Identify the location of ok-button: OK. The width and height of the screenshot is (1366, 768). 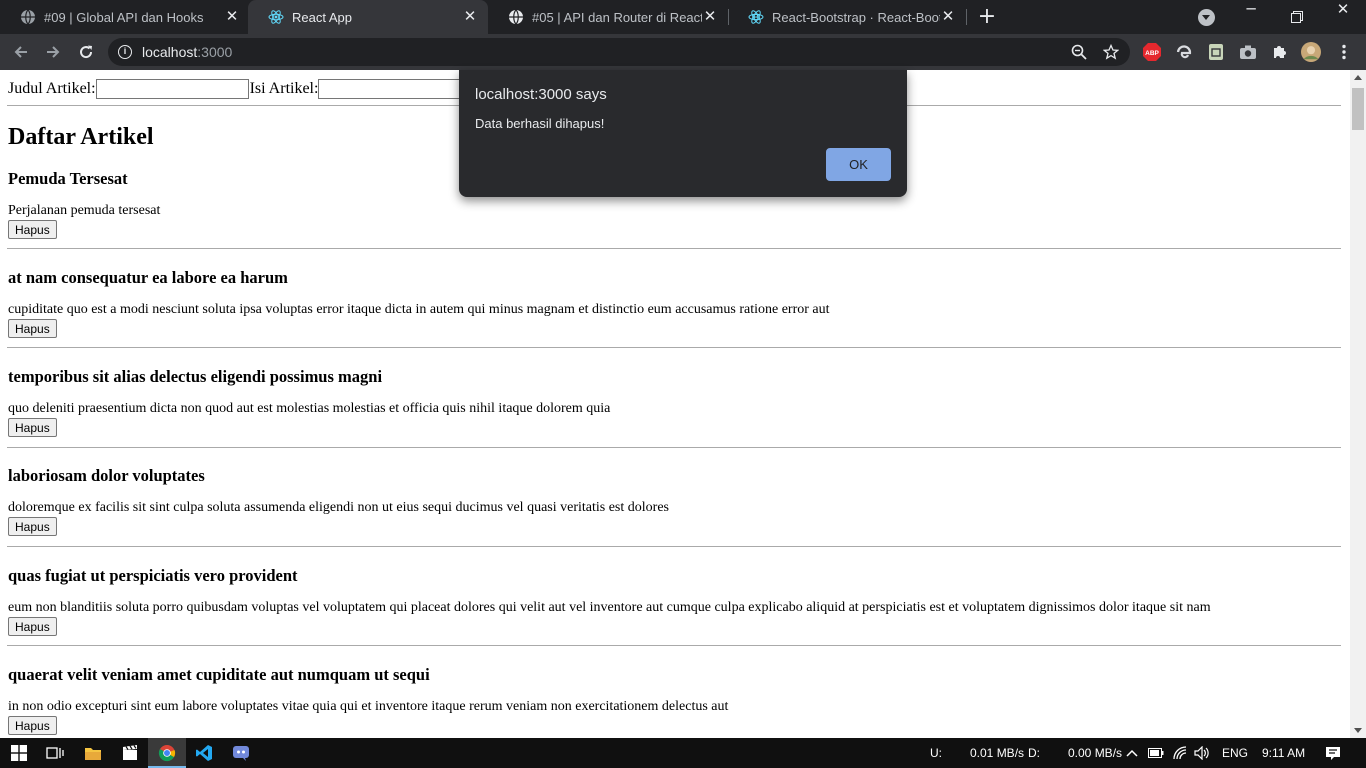
(858, 164).